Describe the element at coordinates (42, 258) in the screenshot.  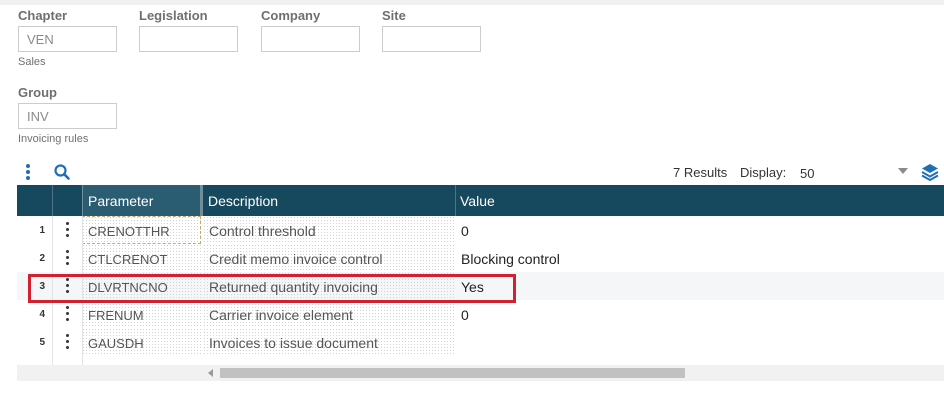
I see `row-number: 2` at that location.